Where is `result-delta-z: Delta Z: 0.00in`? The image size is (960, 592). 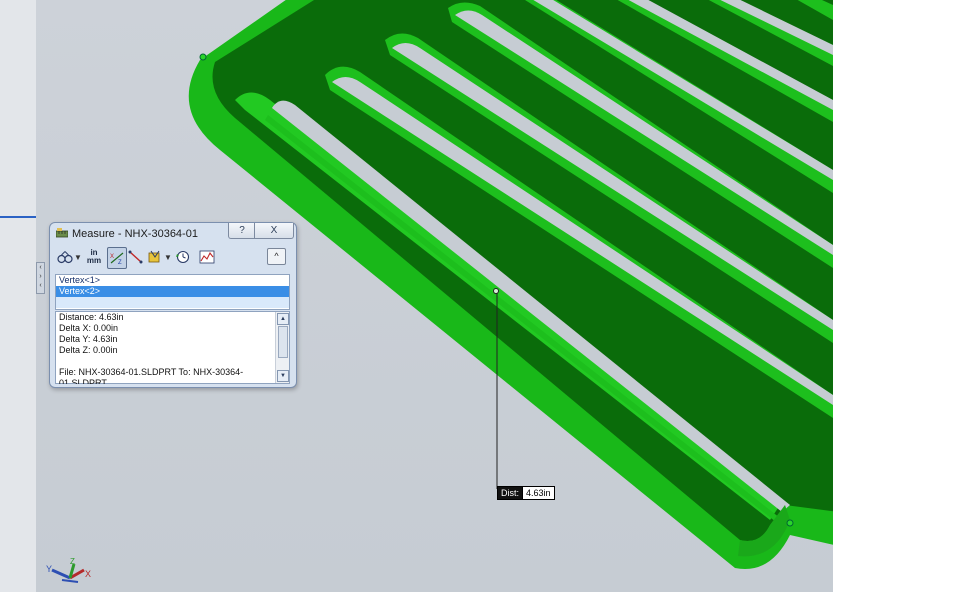 result-delta-z: Delta Z: 0.00in is located at coordinates (88, 350).